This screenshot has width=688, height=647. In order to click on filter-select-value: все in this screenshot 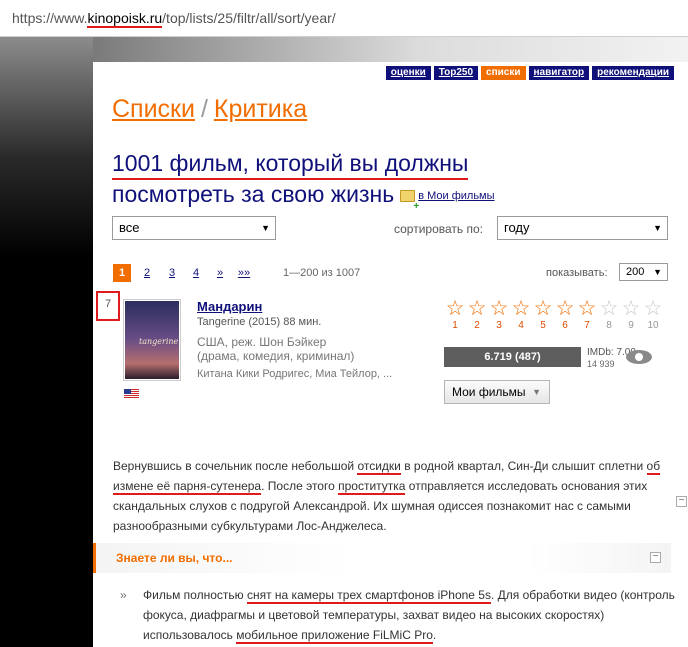, I will do `click(129, 227)`.